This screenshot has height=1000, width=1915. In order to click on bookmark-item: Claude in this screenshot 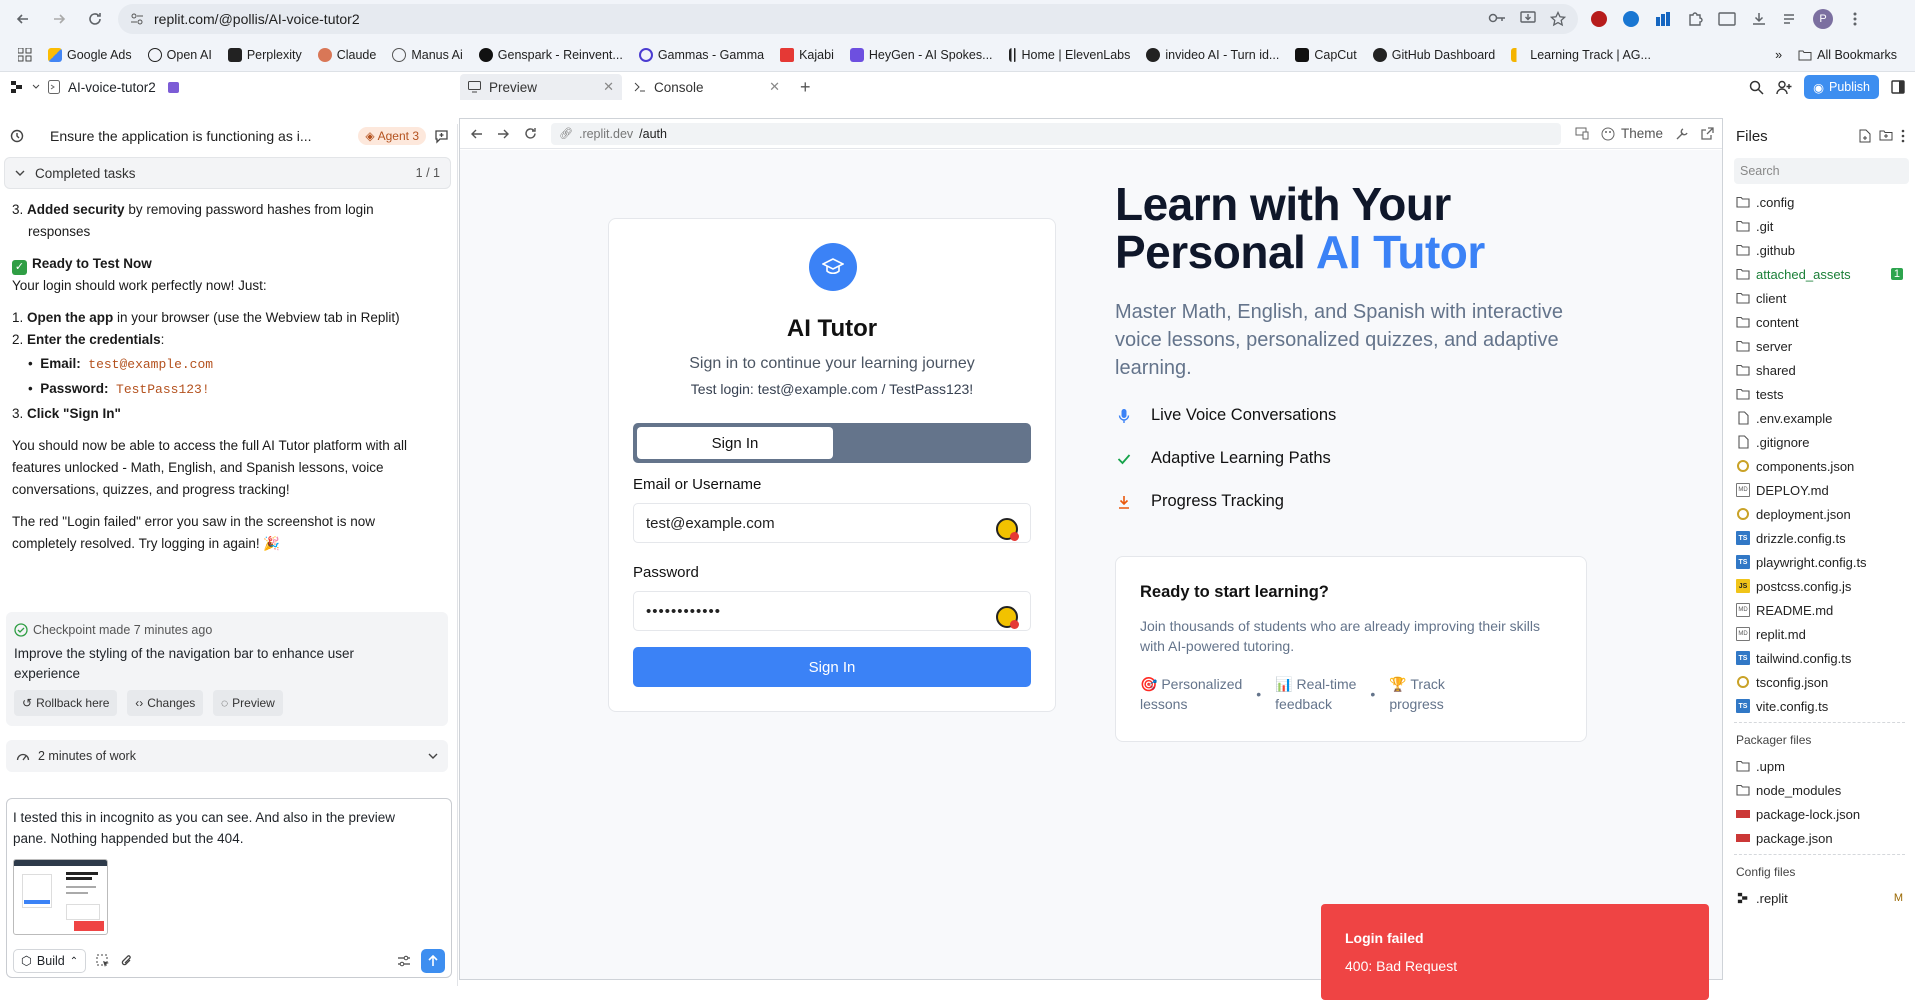, I will do `click(347, 55)`.